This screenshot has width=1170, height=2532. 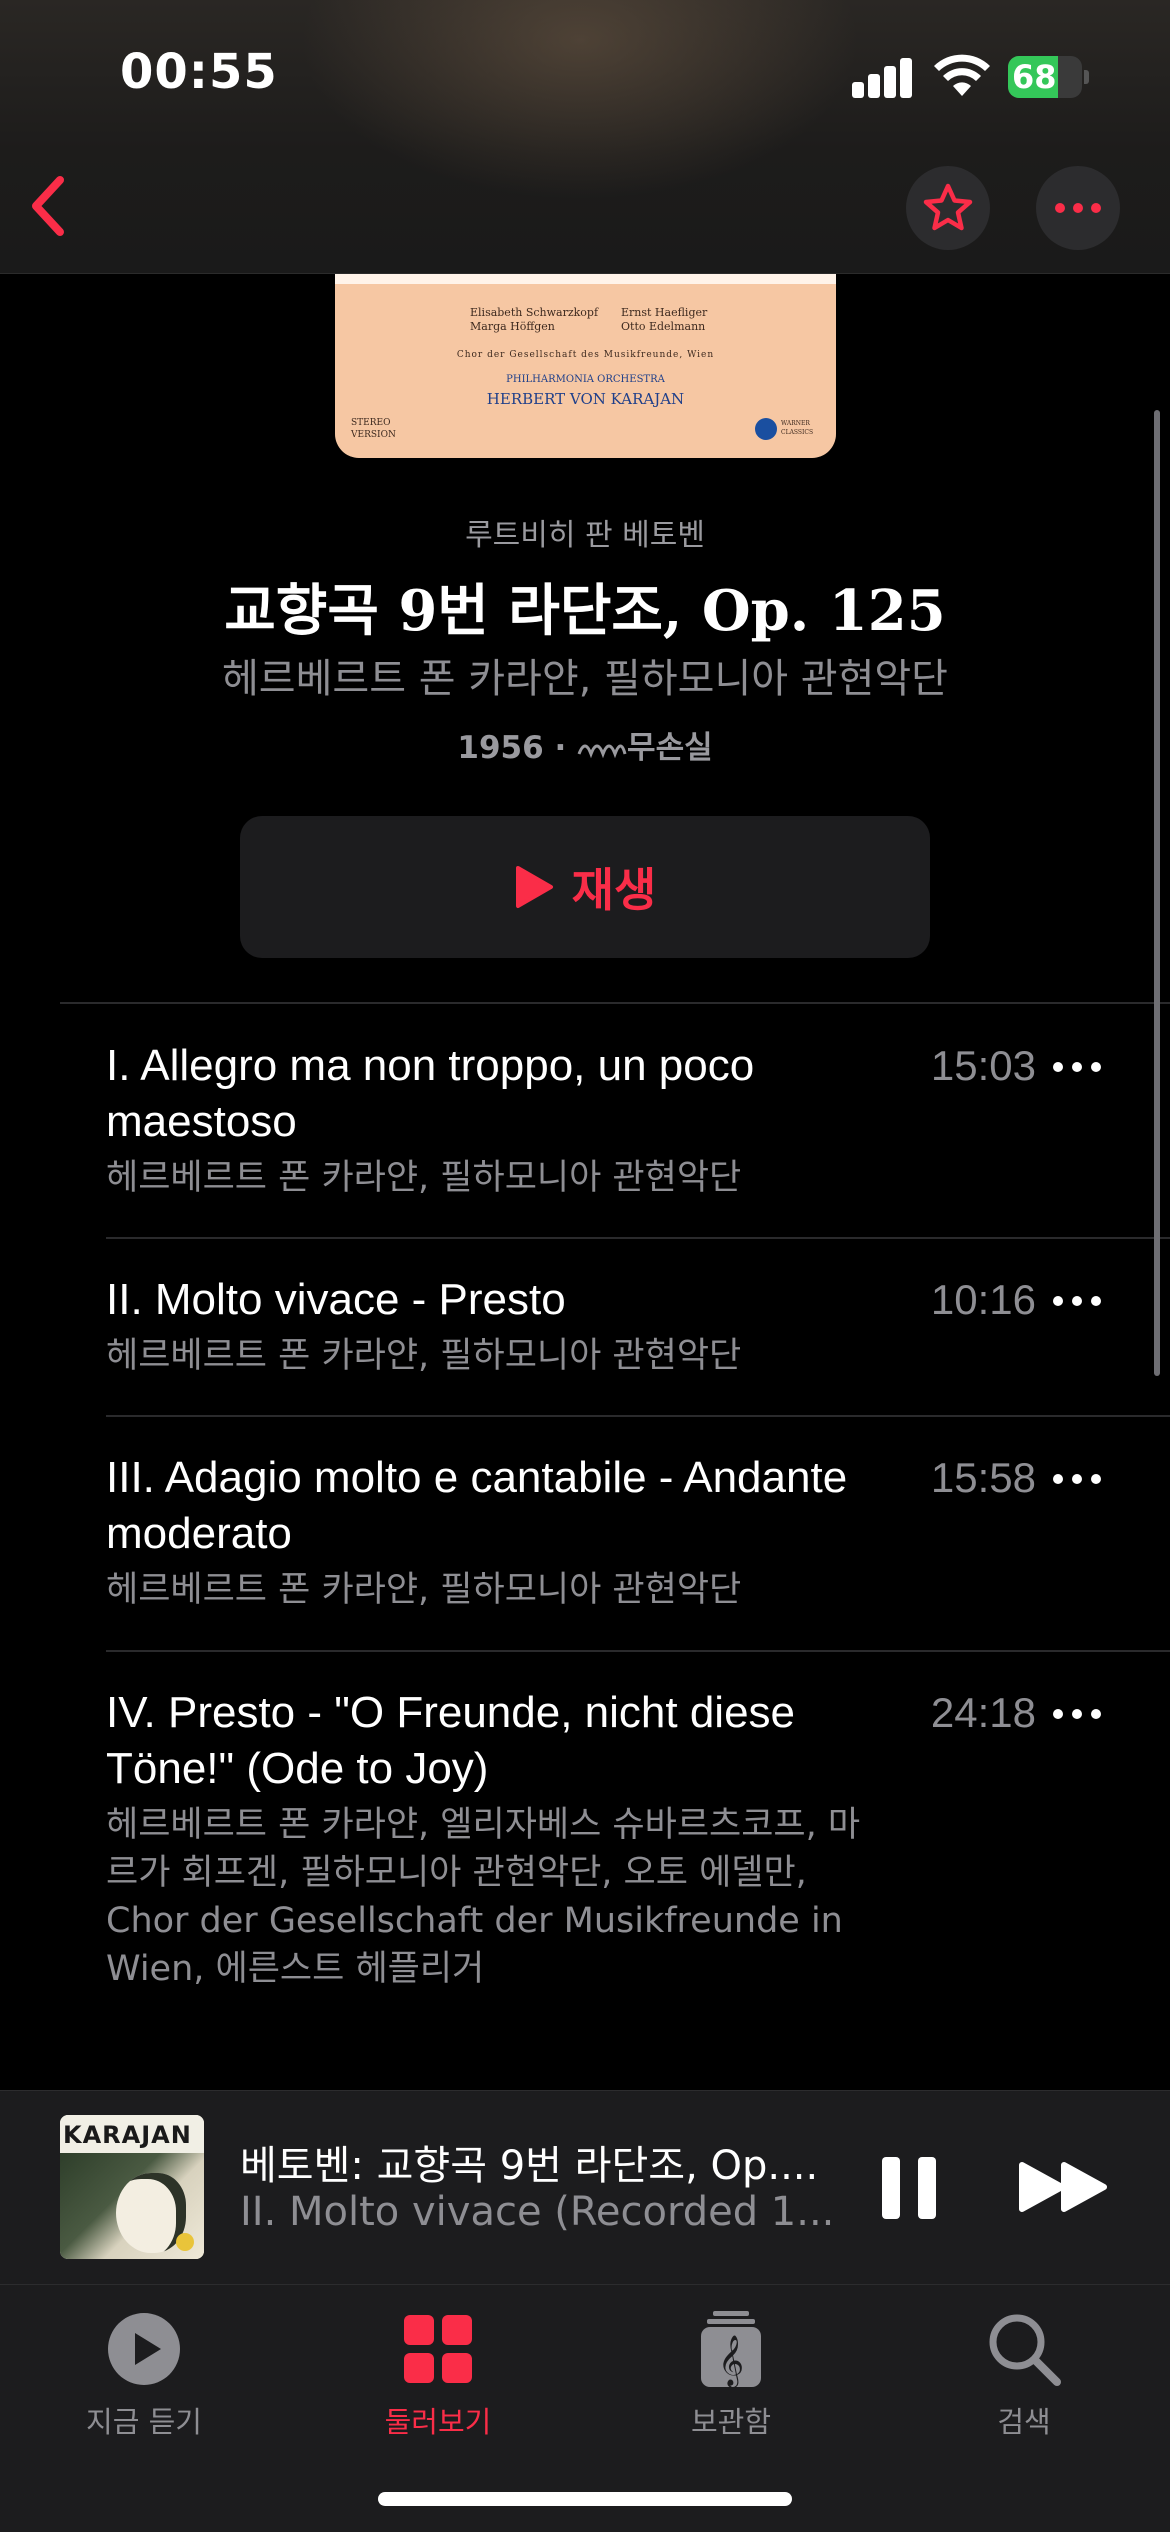 I want to click on album-art-text: Elisabeth Schwarzkopf, so click(x=534, y=312).